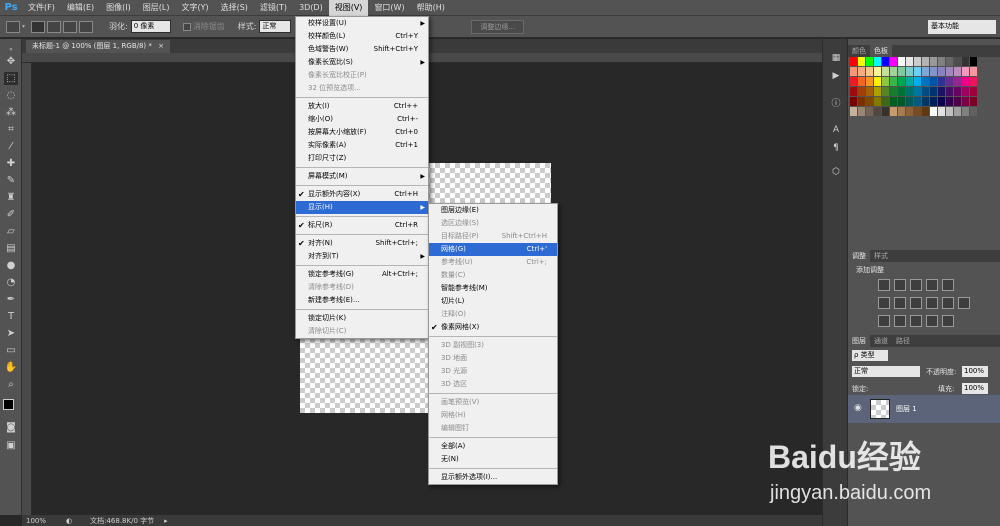 The image size is (1000, 526). I want to click on magic-wand-icon: ⁂, so click(11, 112).